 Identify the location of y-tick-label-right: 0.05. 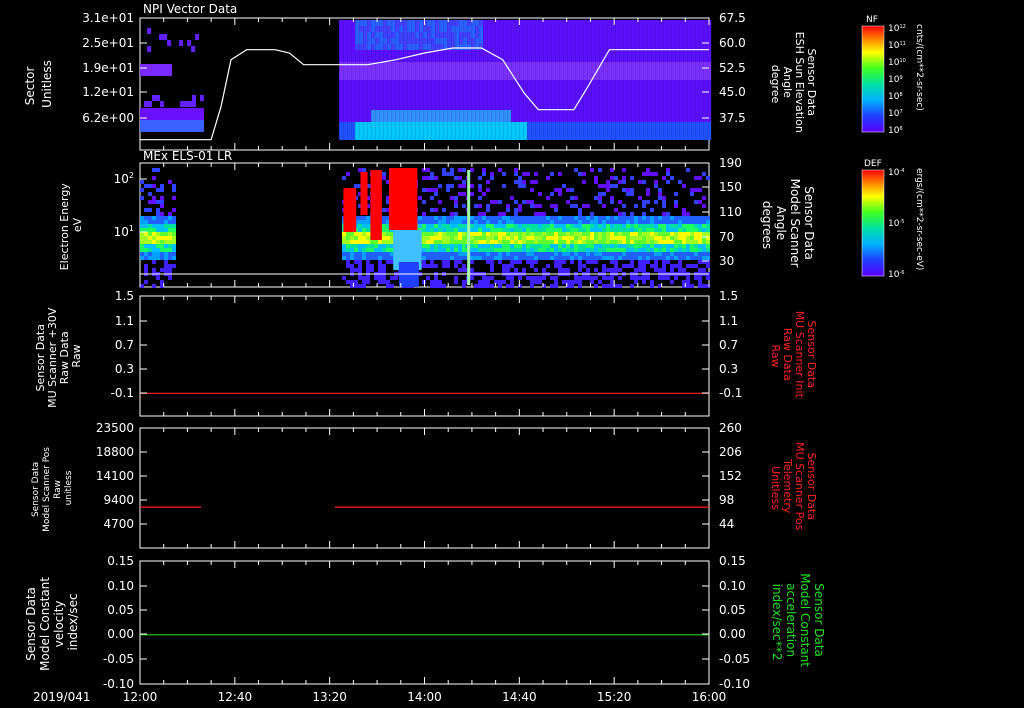
(732, 610).